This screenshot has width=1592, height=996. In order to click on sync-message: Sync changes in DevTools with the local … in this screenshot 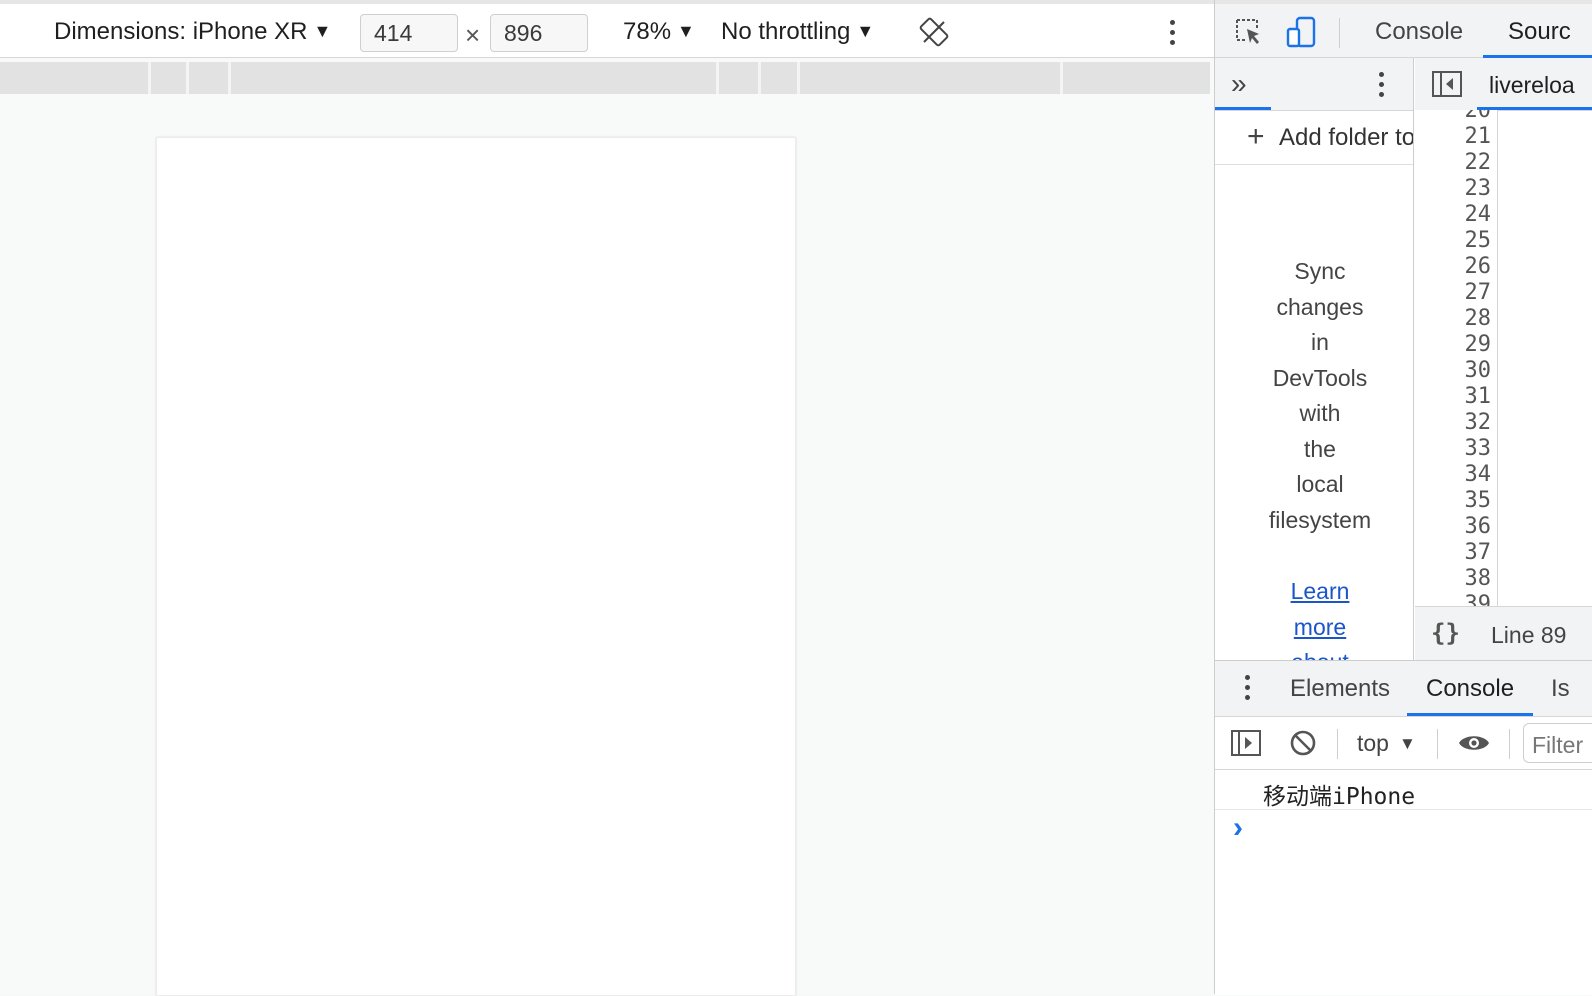, I will do `click(1320, 396)`.